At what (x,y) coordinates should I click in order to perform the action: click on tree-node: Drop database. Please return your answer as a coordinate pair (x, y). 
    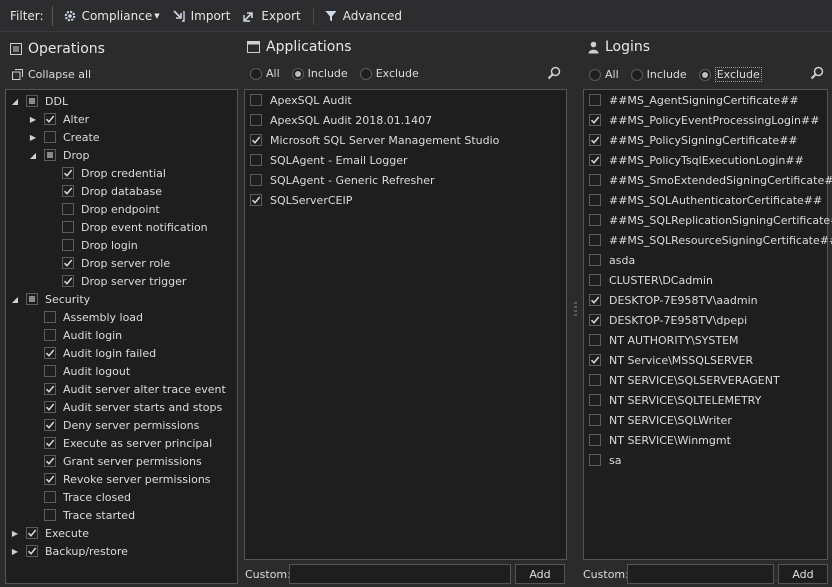
    Looking at the image, I should click on (104, 191).